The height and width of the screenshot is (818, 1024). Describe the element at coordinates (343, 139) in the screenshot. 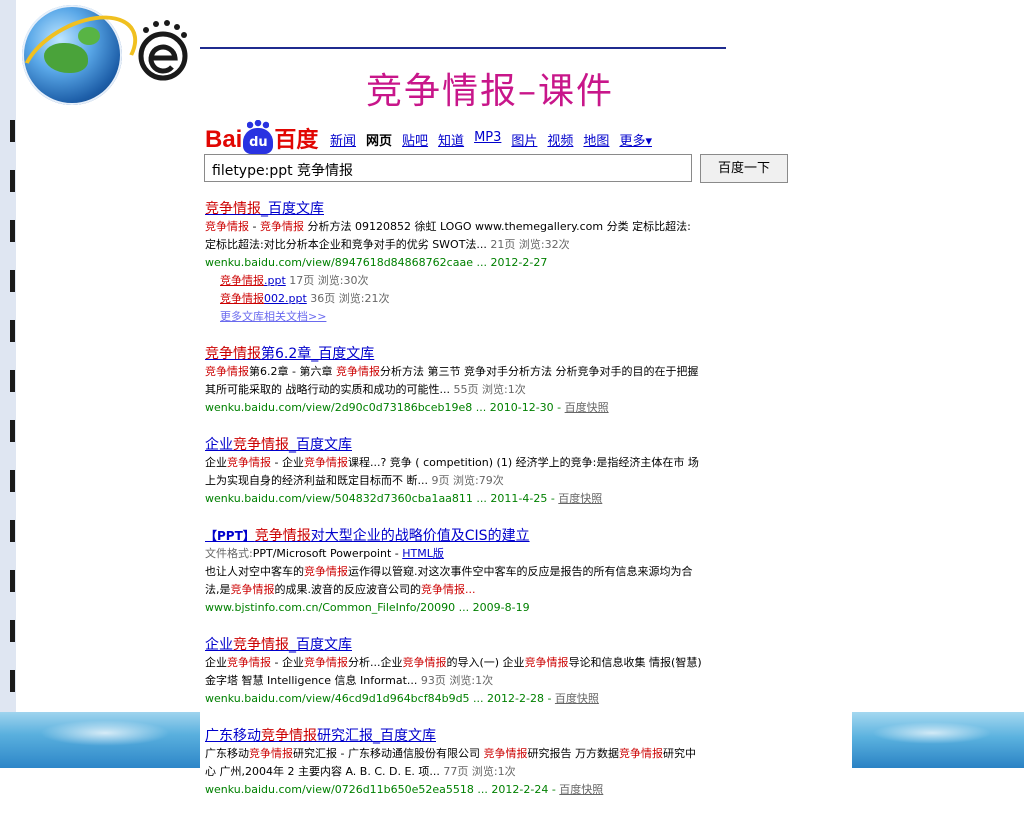

I see `nav-news: 新闻` at that location.